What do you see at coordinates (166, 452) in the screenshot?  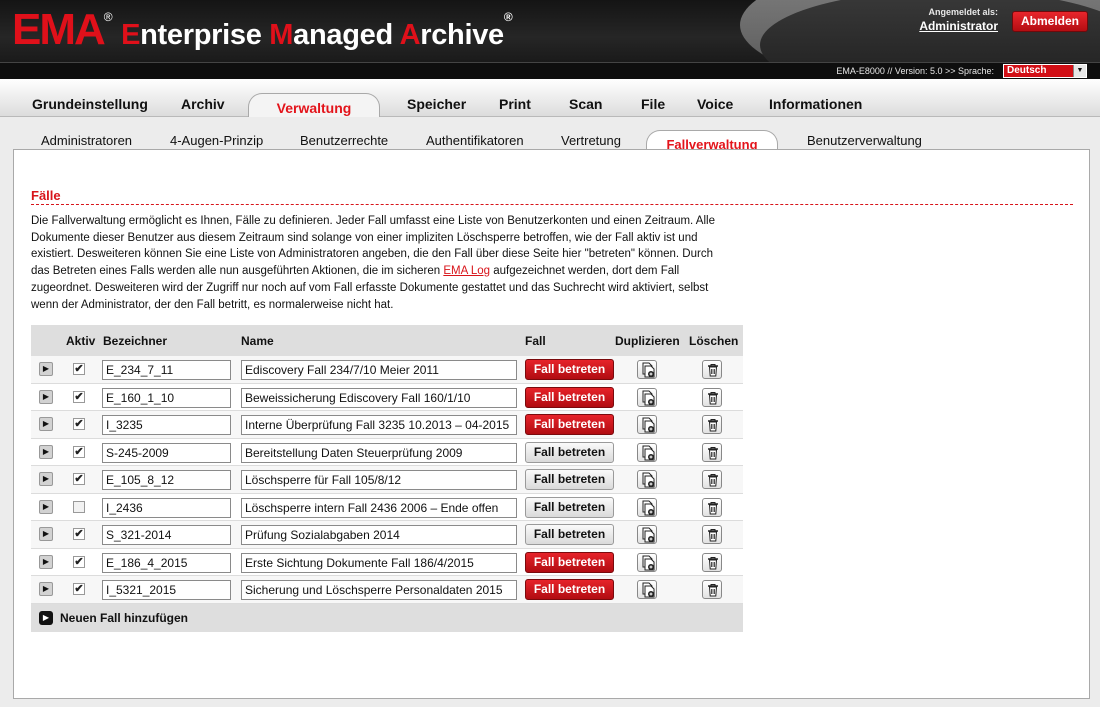 I see `code-input: S-245-2009` at bounding box center [166, 452].